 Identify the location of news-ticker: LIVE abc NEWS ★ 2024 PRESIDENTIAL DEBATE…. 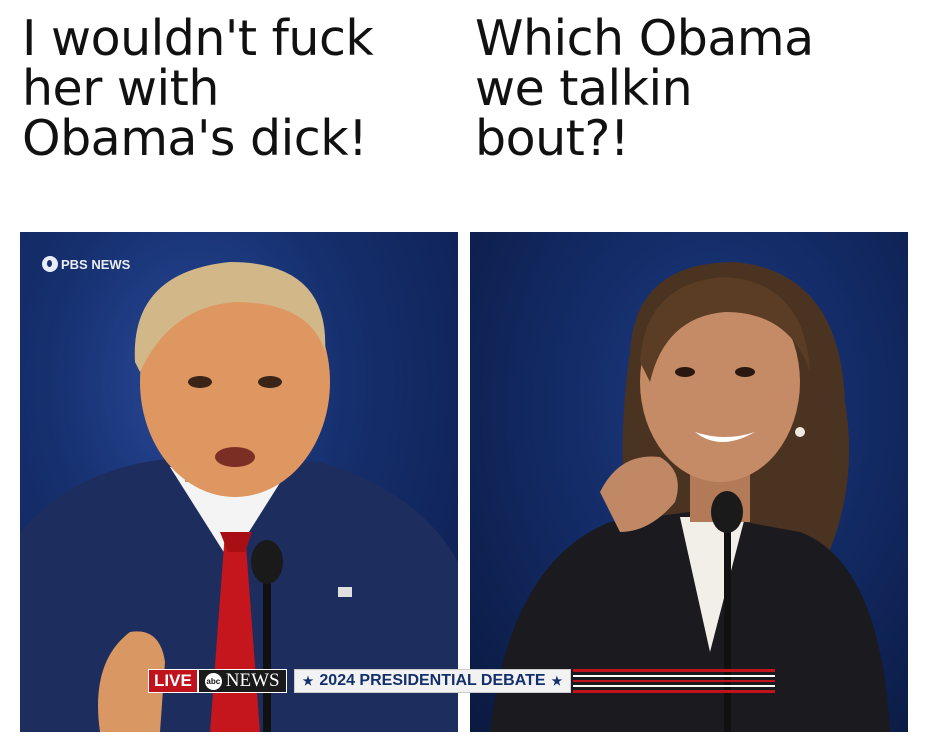
(461, 681).